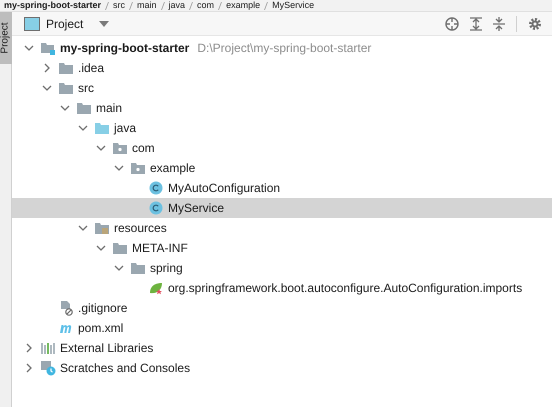 The height and width of the screenshot is (407, 552). I want to click on tree-row: resources, so click(282, 228).